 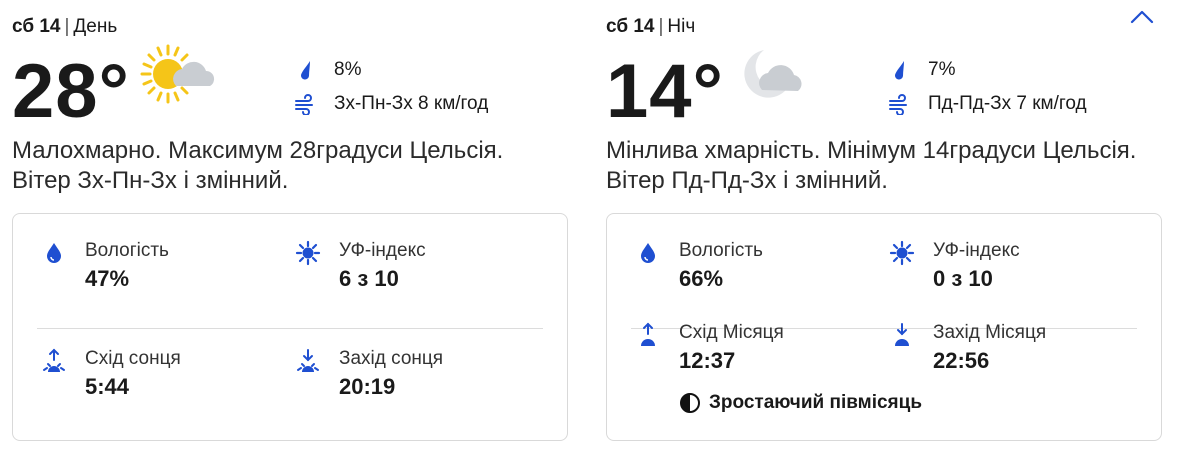 I want to click on moon-phase-label: Зростаючий півмісяць, so click(x=816, y=402).